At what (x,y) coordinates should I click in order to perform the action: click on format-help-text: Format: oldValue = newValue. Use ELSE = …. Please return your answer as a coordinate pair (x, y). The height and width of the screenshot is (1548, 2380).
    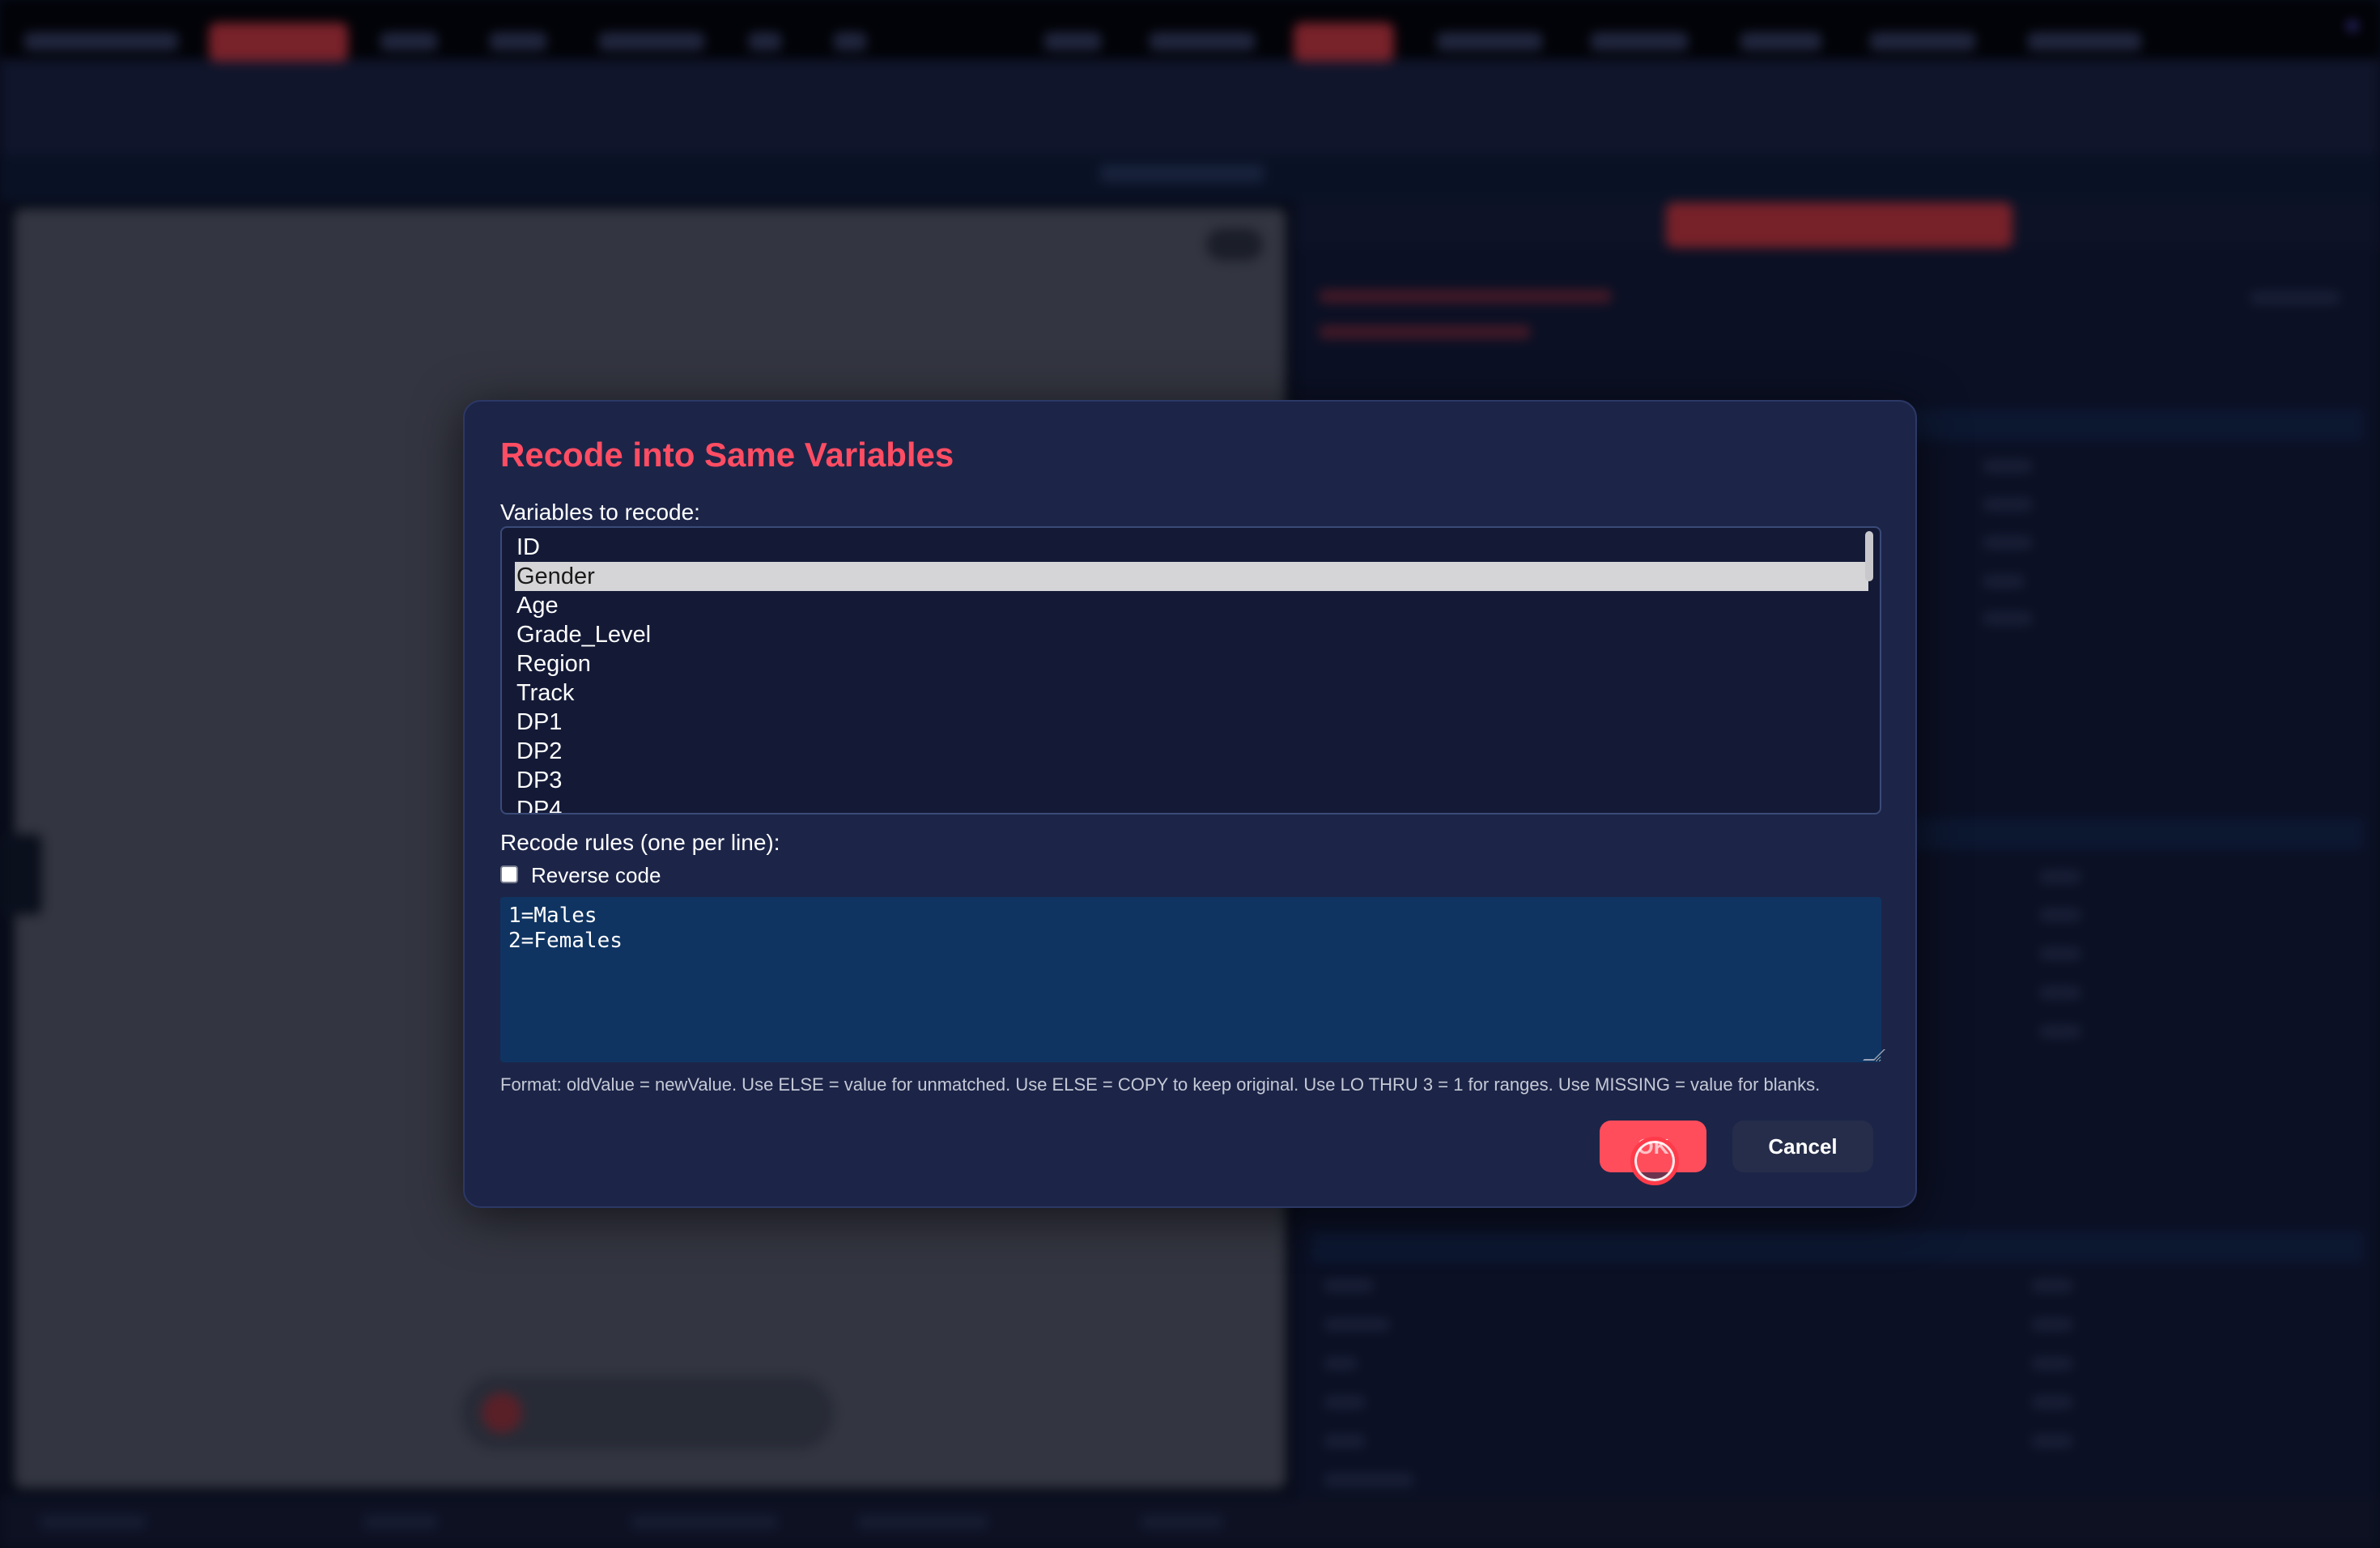
    Looking at the image, I should click on (1161, 1085).